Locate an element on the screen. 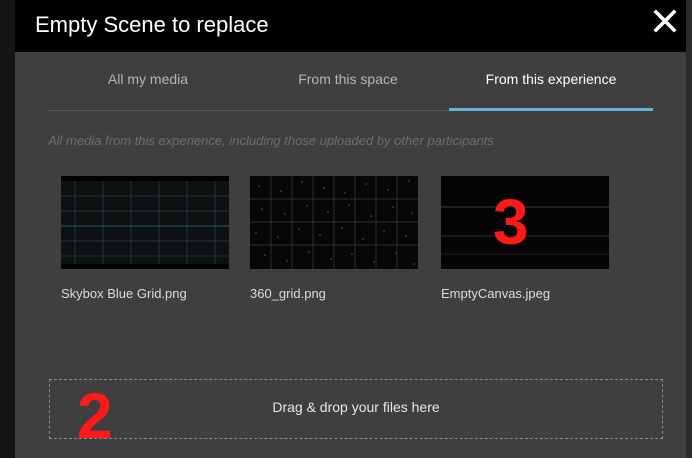 This screenshot has width=692, height=458. background-edge is located at coordinates (689, 229).